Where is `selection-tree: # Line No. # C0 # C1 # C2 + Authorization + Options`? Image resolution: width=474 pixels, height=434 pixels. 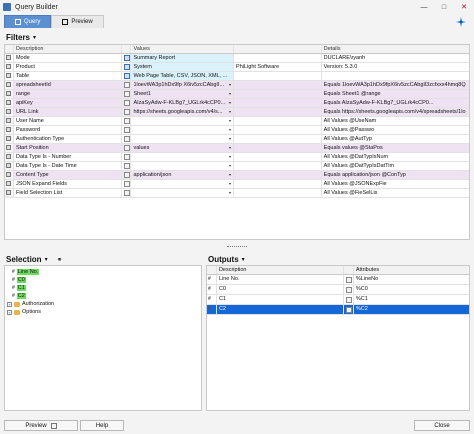
selection-tree: # Line No. # C0 # C1 # C2 + Authorization + Options is located at coordinates (103, 338).